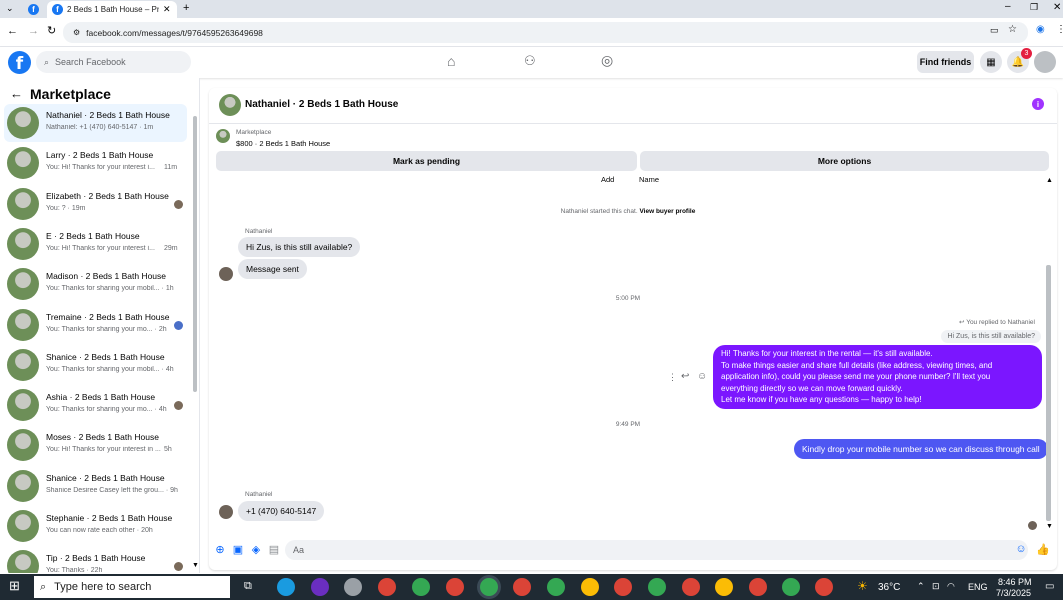 The image size is (1063, 600). I want to click on chat-title: Nathaniel · 2 Beds 1 Bath House, so click(321, 104).